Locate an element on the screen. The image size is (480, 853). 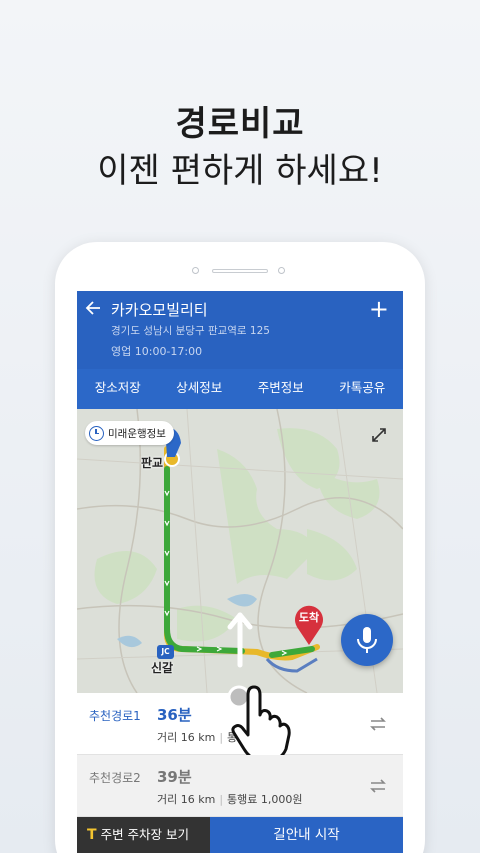
headline-subtitle: 이젠 편하게 하세요! is located at coordinates (240, 171).